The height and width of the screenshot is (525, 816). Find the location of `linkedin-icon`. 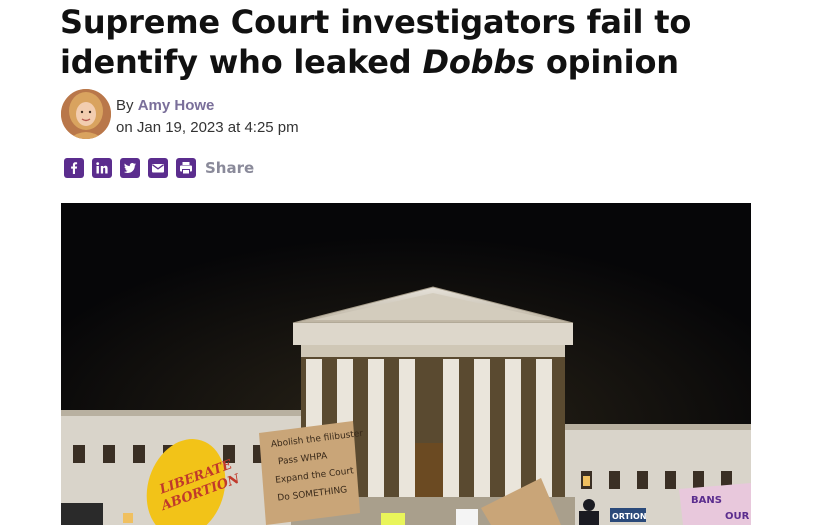

linkedin-icon is located at coordinates (102, 168).